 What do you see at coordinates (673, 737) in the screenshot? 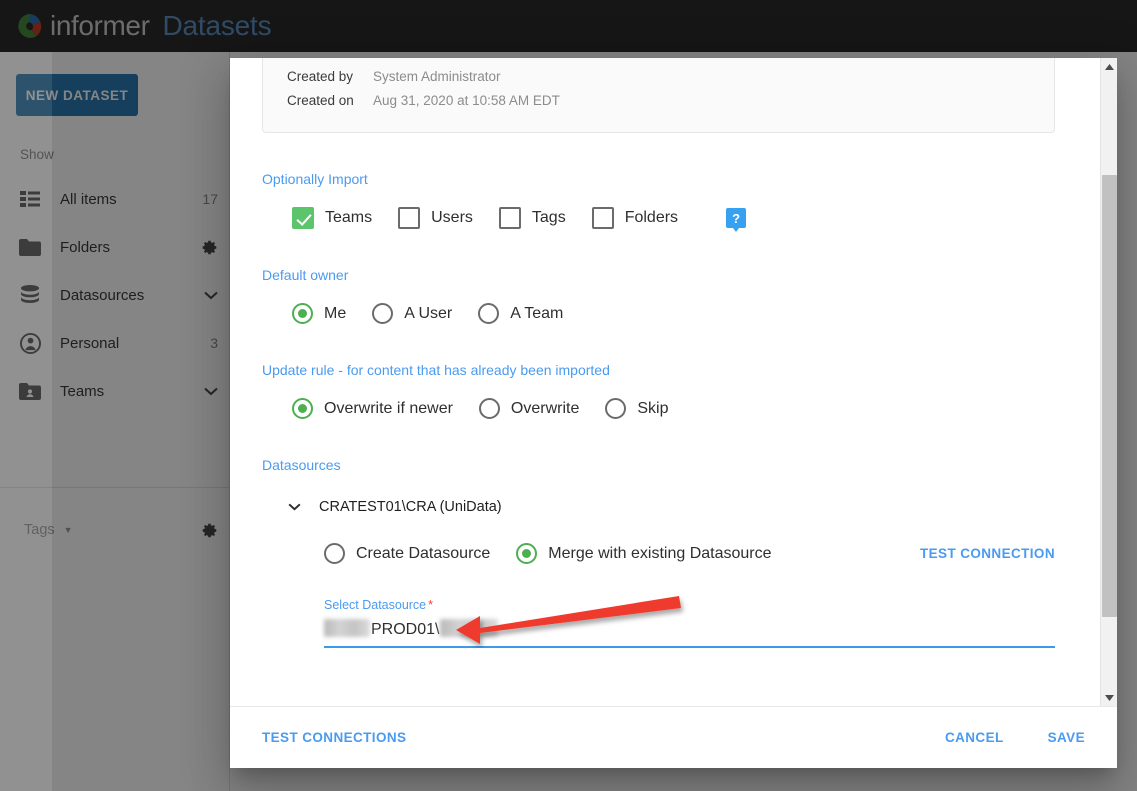
I see `dialog-footer: TEST CONNECTIONS CANCEL SAVE` at bounding box center [673, 737].